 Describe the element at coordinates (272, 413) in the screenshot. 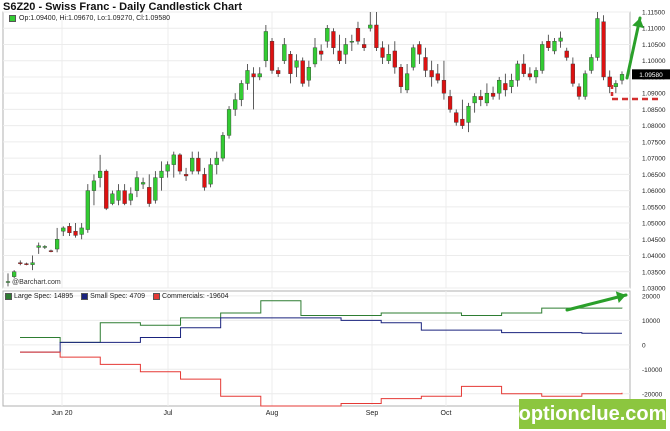

I see `x-tick-label: Aug` at that location.